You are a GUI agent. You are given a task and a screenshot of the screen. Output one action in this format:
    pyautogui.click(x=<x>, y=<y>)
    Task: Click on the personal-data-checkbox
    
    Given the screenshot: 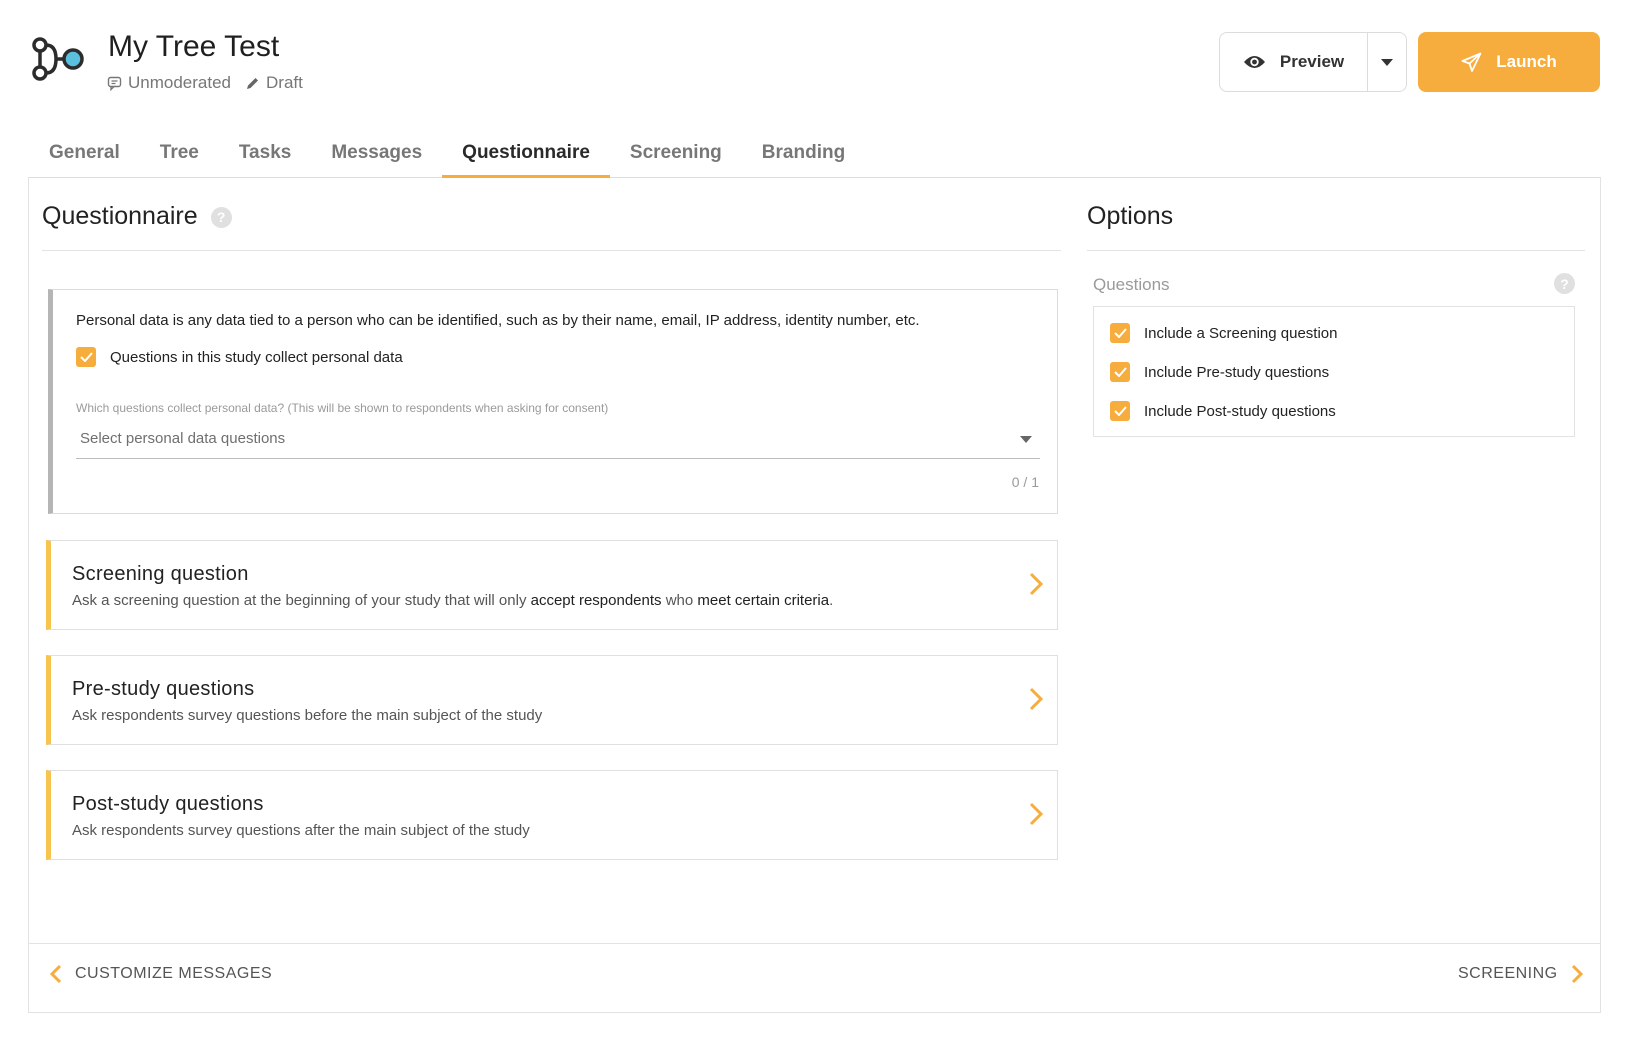 What is the action you would take?
    pyautogui.click(x=86, y=357)
    